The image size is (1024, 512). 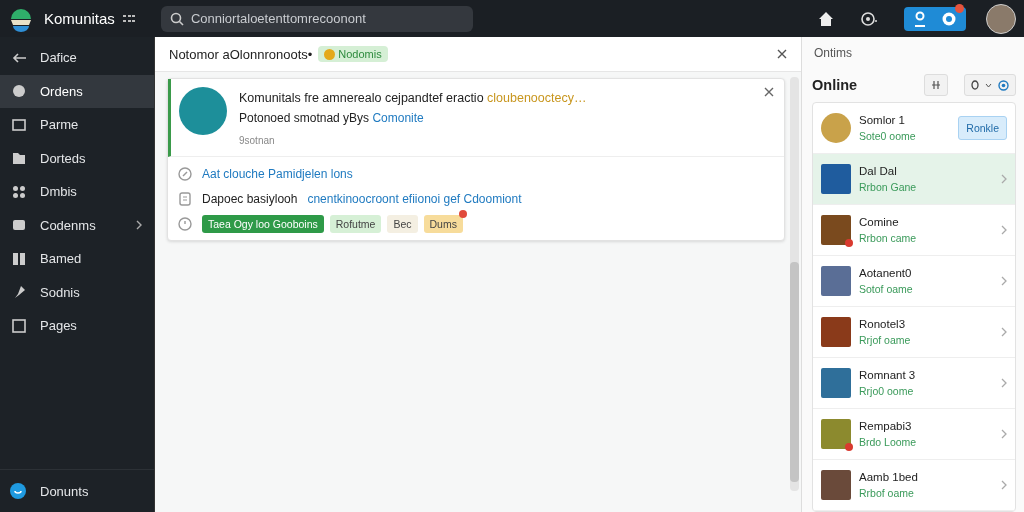 What do you see at coordinates (914, 230) in the screenshot?
I see `online-user: Comine Rrbon came` at bounding box center [914, 230].